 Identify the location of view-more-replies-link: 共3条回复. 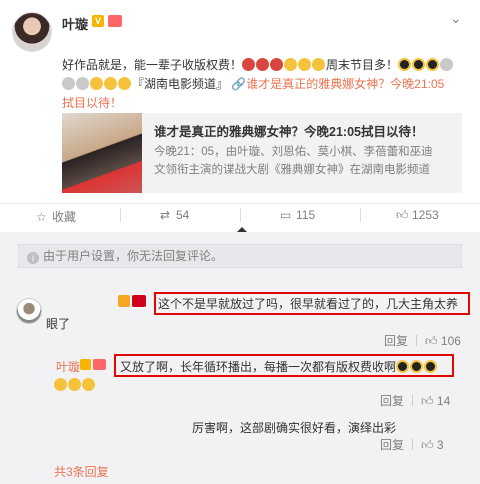
(81, 471).